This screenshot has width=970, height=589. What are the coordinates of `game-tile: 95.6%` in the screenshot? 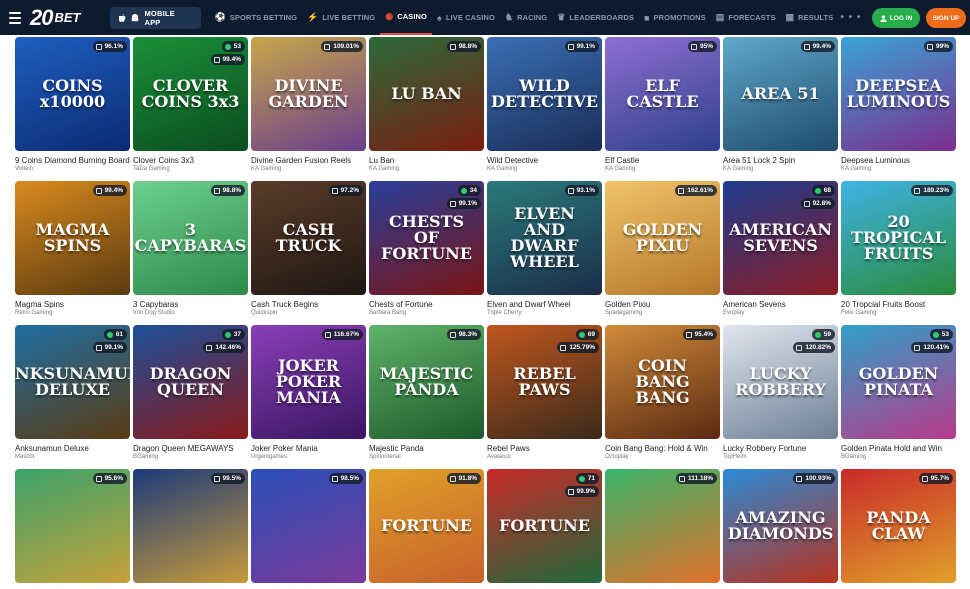 It's located at (72, 529).